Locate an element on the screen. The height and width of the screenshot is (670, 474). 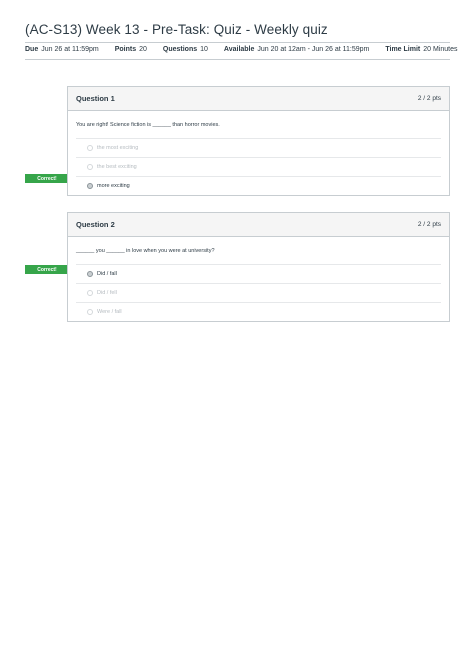
points-label: Points is located at coordinates (125, 49).